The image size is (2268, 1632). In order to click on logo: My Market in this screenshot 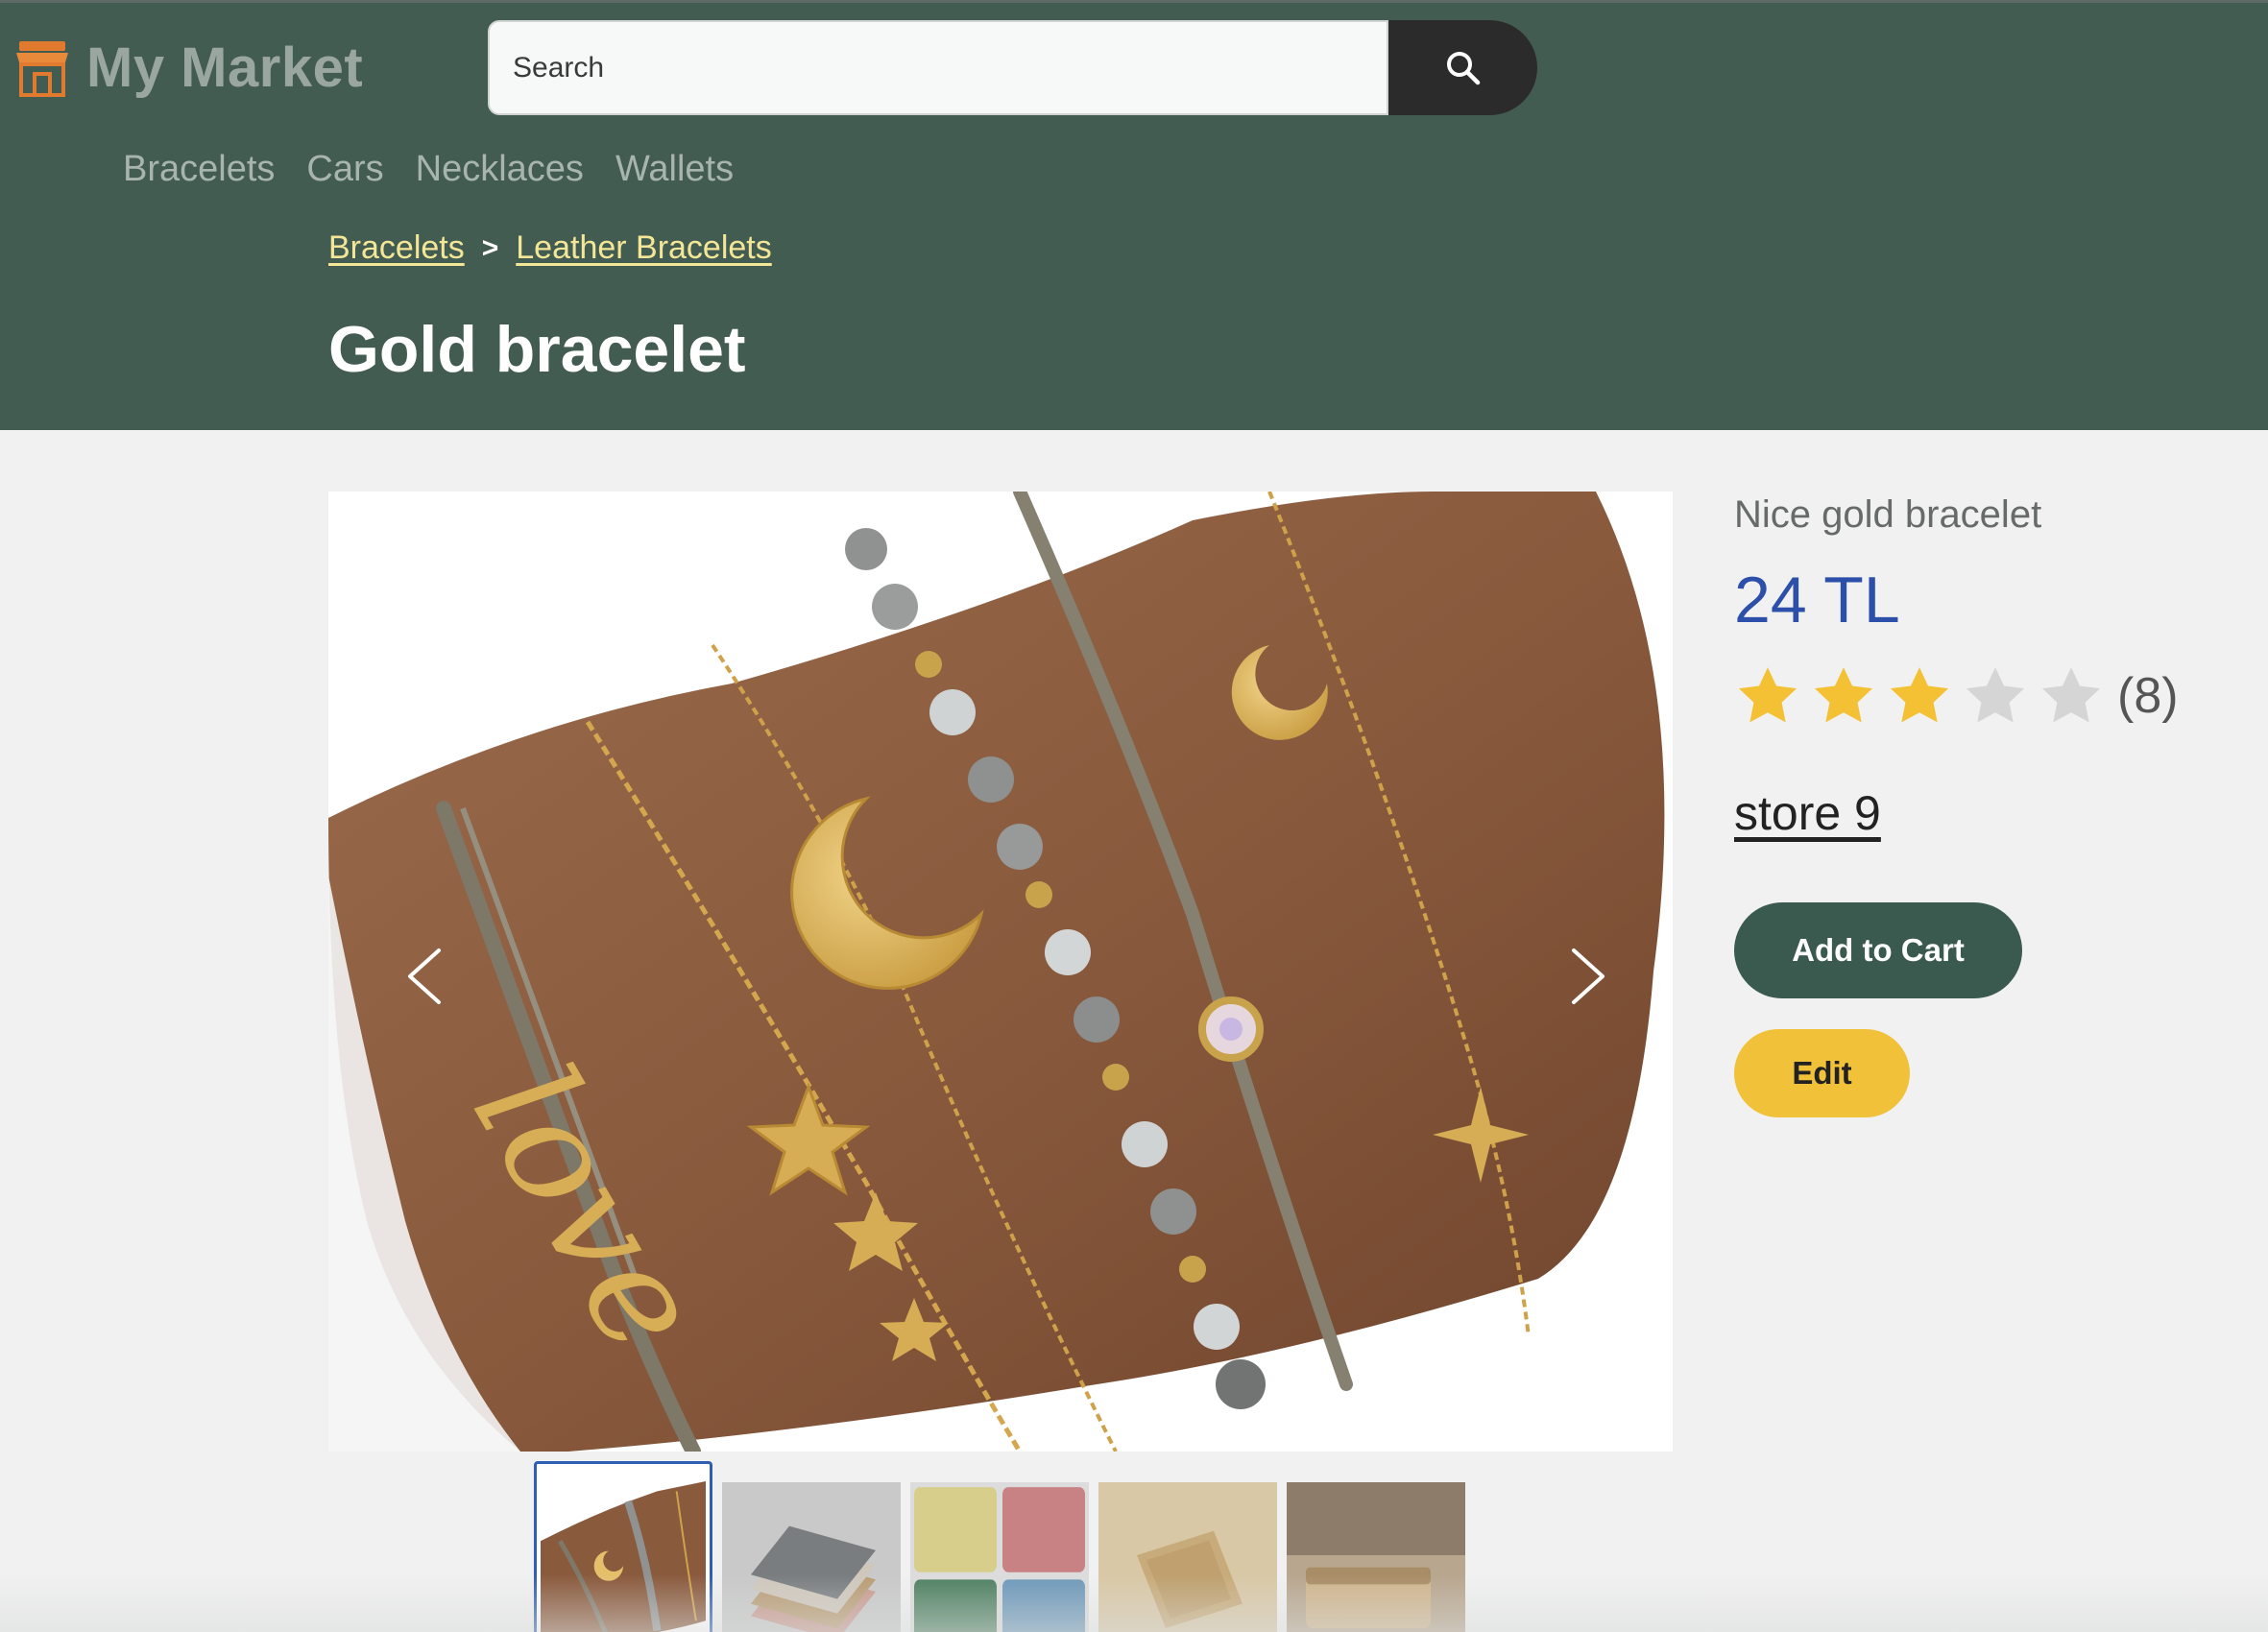, I will do `click(188, 68)`.